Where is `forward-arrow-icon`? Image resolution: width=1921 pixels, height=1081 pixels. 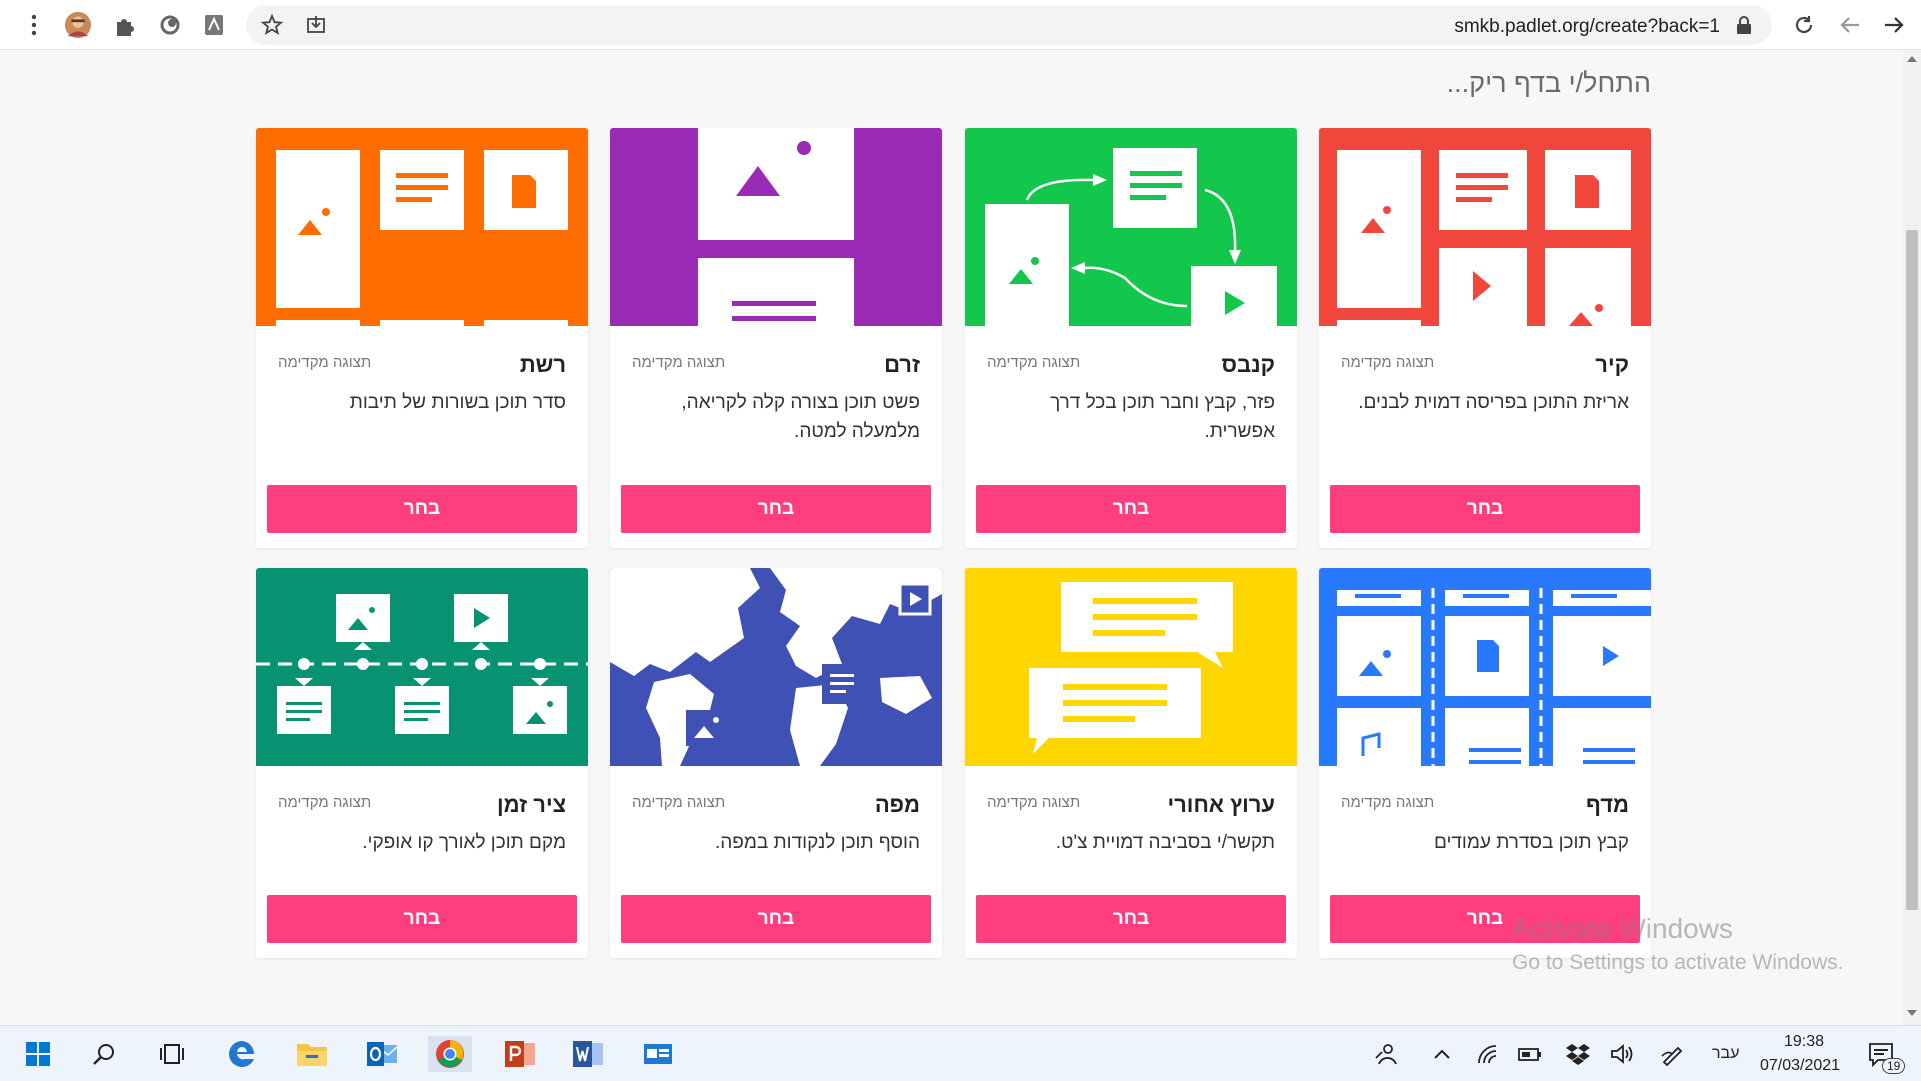
forward-arrow-icon is located at coordinates (1894, 25).